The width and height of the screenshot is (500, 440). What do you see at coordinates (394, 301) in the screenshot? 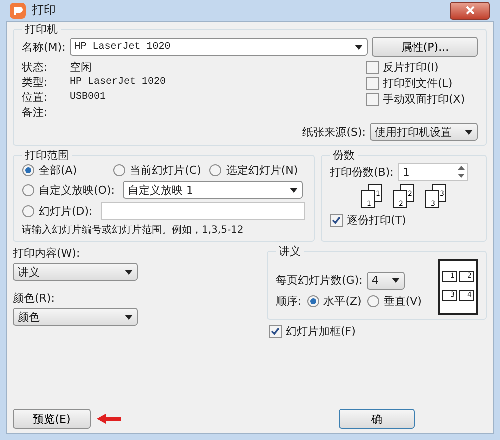
I see `radio-option: 垂直(V)` at bounding box center [394, 301].